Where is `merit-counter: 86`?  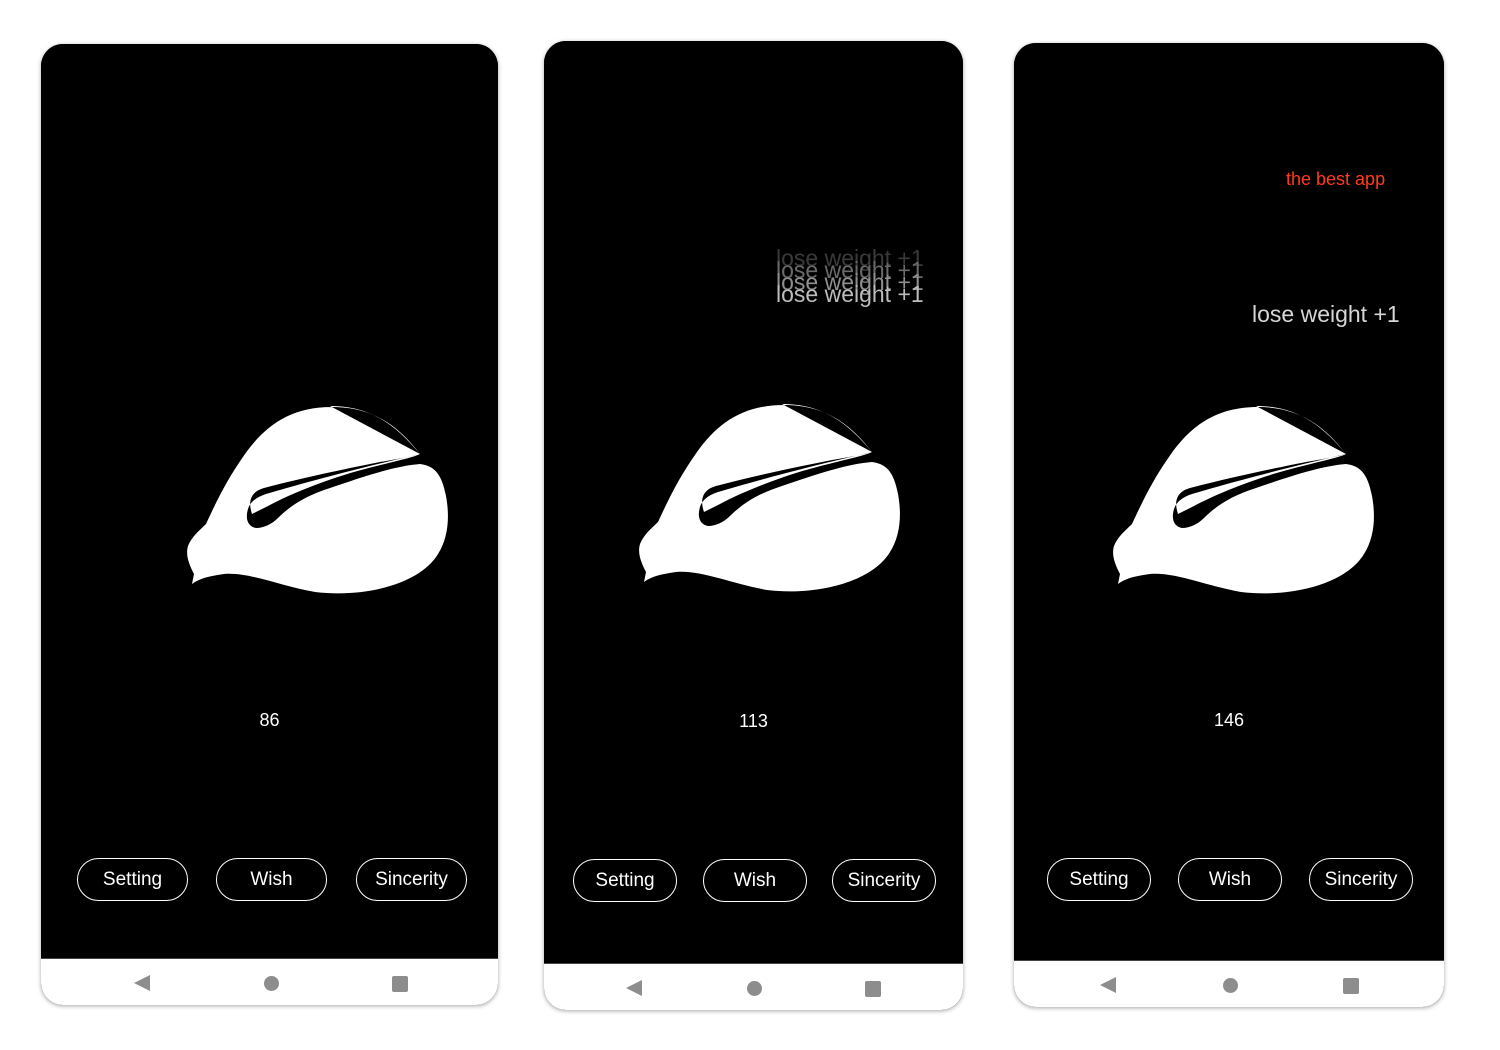 merit-counter: 86 is located at coordinates (269, 720).